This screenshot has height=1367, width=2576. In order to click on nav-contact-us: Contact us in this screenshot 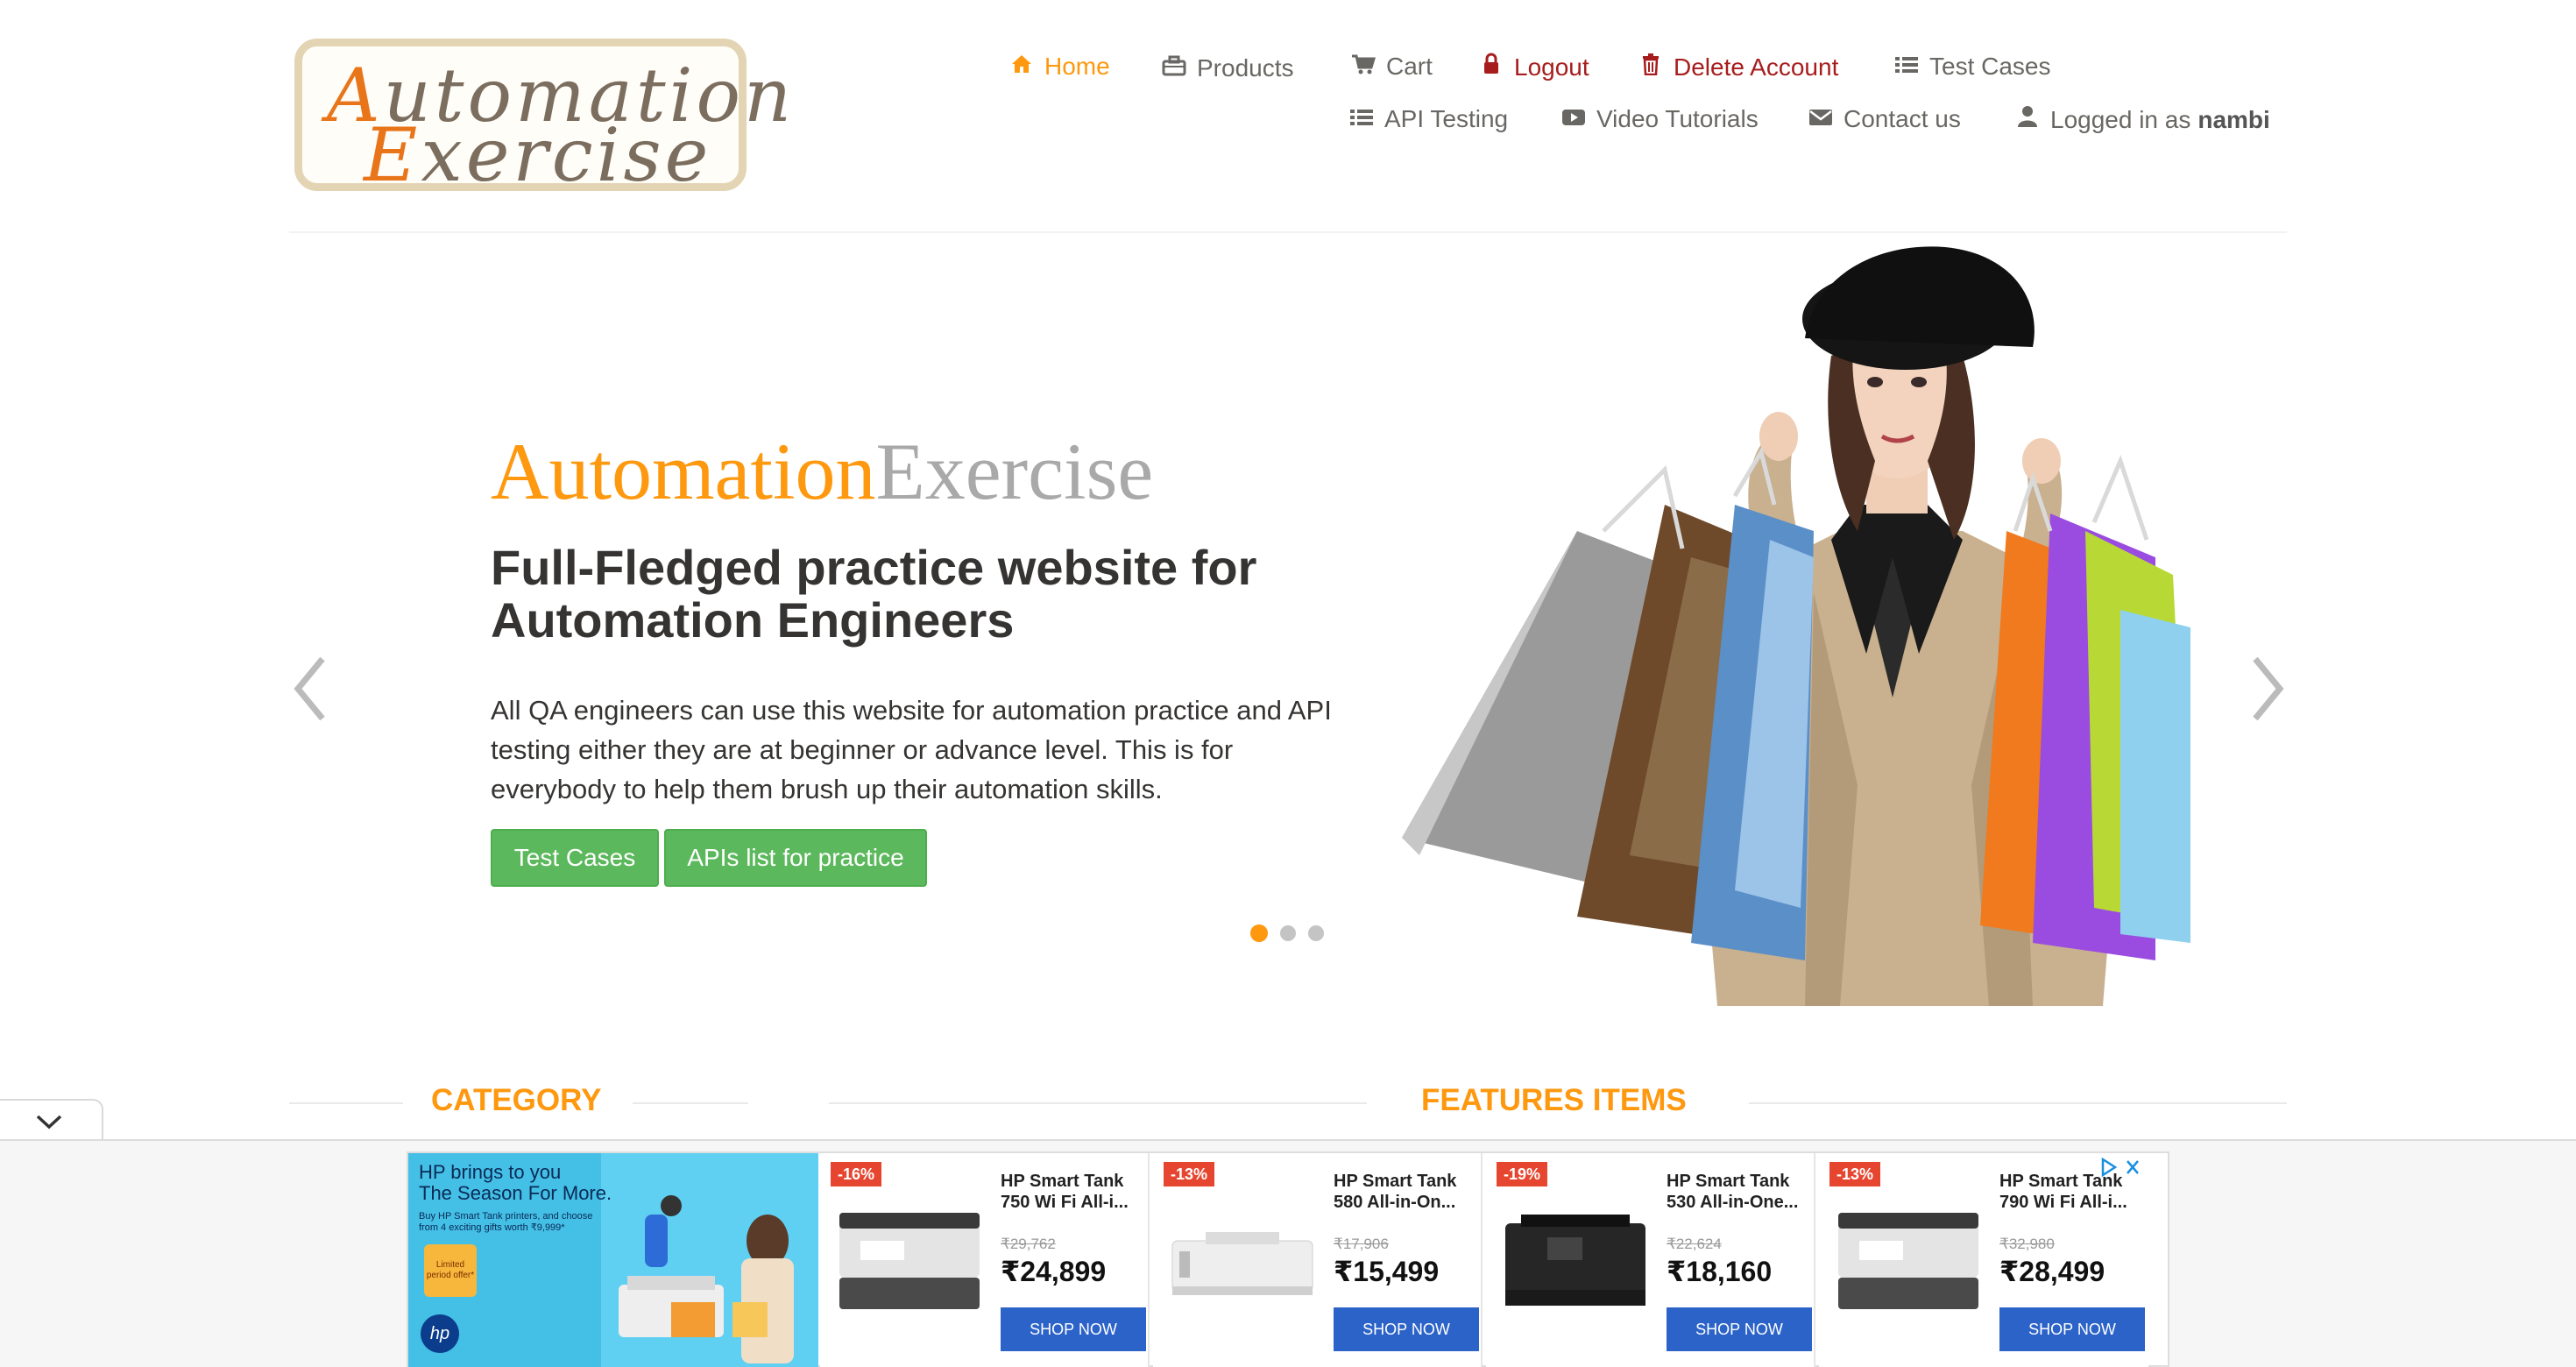, I will do `click(1884, 119)`.